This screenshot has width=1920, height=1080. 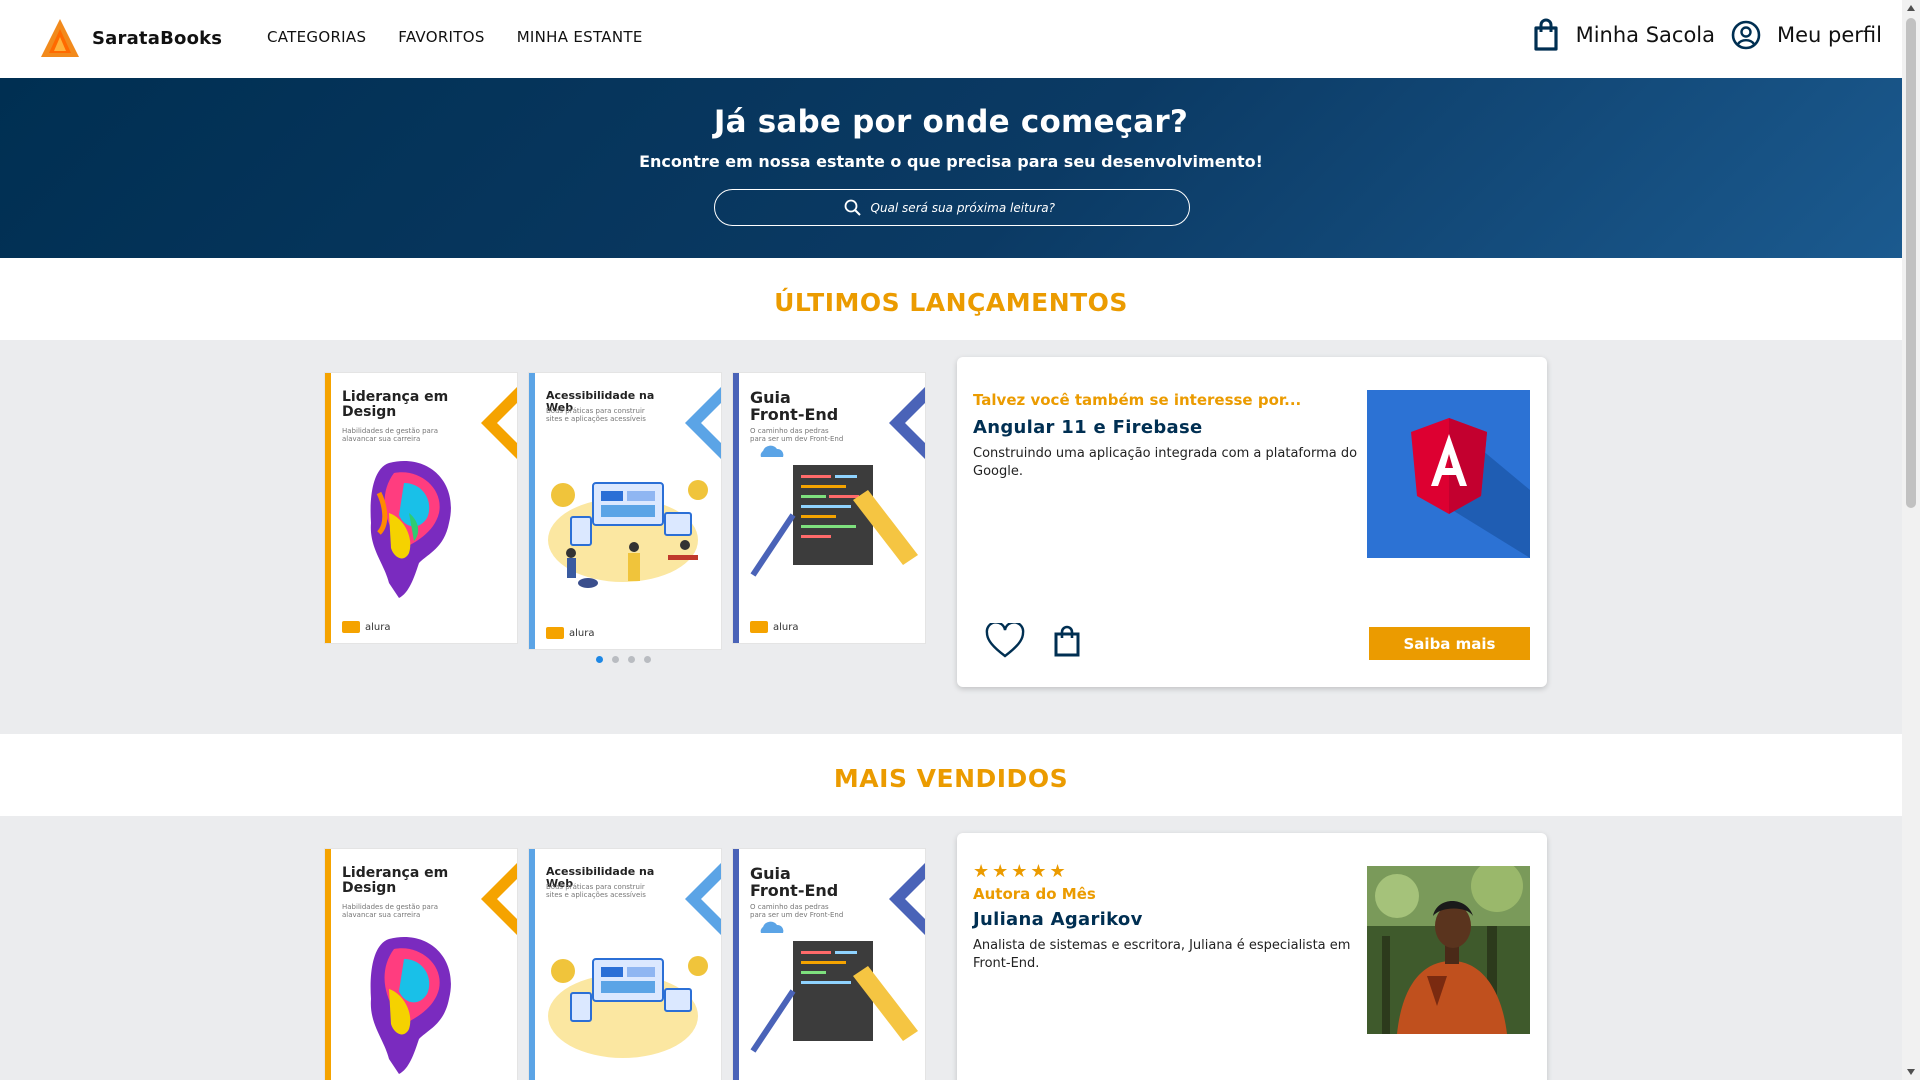 What do you see at coordinates (965, 207) in the screenshot?
I see `search-input` at bounding box center [965, 207].